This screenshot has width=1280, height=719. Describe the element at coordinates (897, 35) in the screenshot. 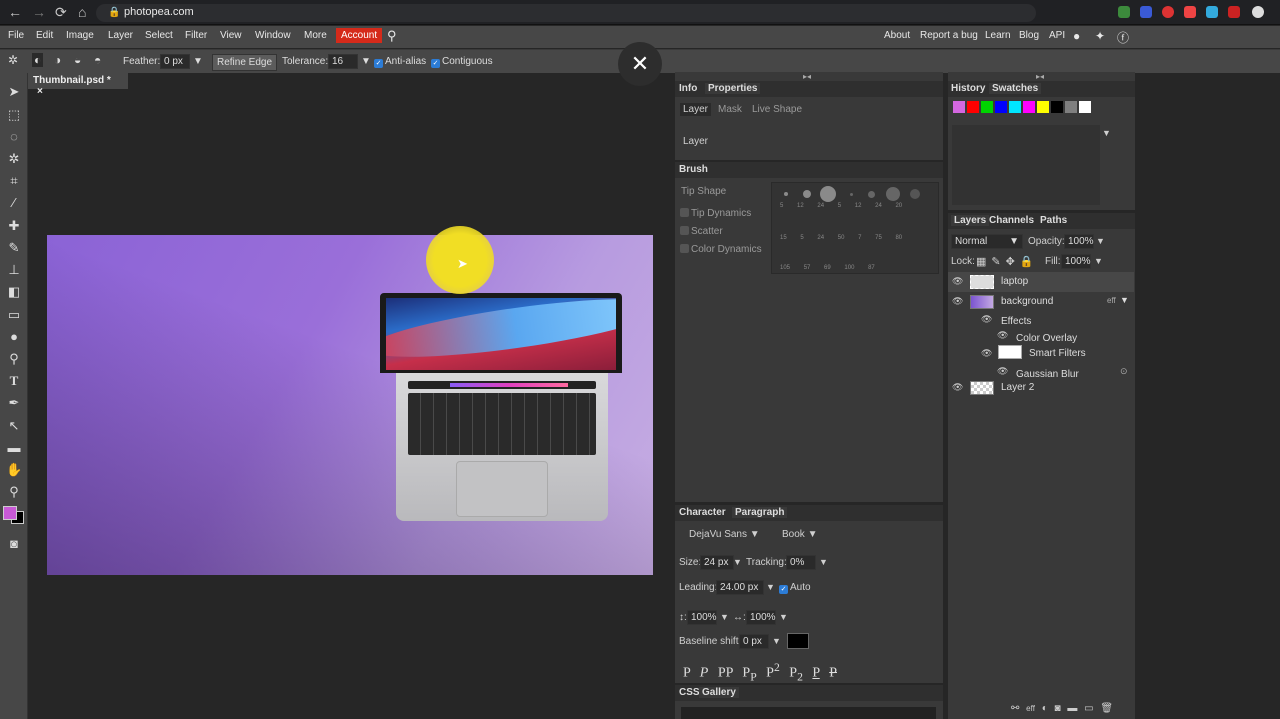

I see `menu-about: About` at that location.